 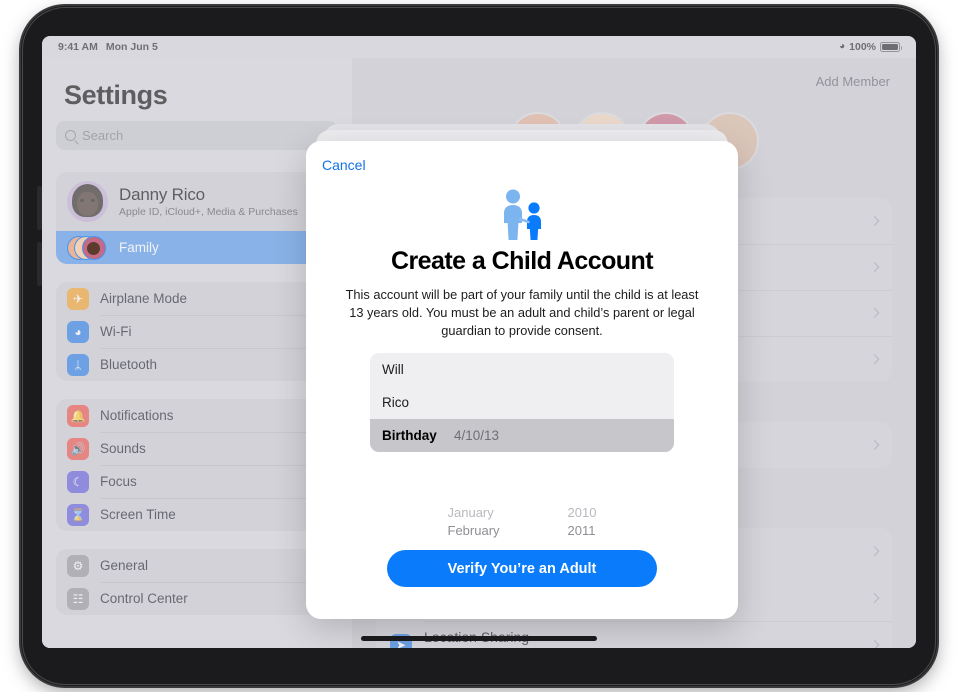 I want to click on avatar-eye-left, so click(x=82, y=200).